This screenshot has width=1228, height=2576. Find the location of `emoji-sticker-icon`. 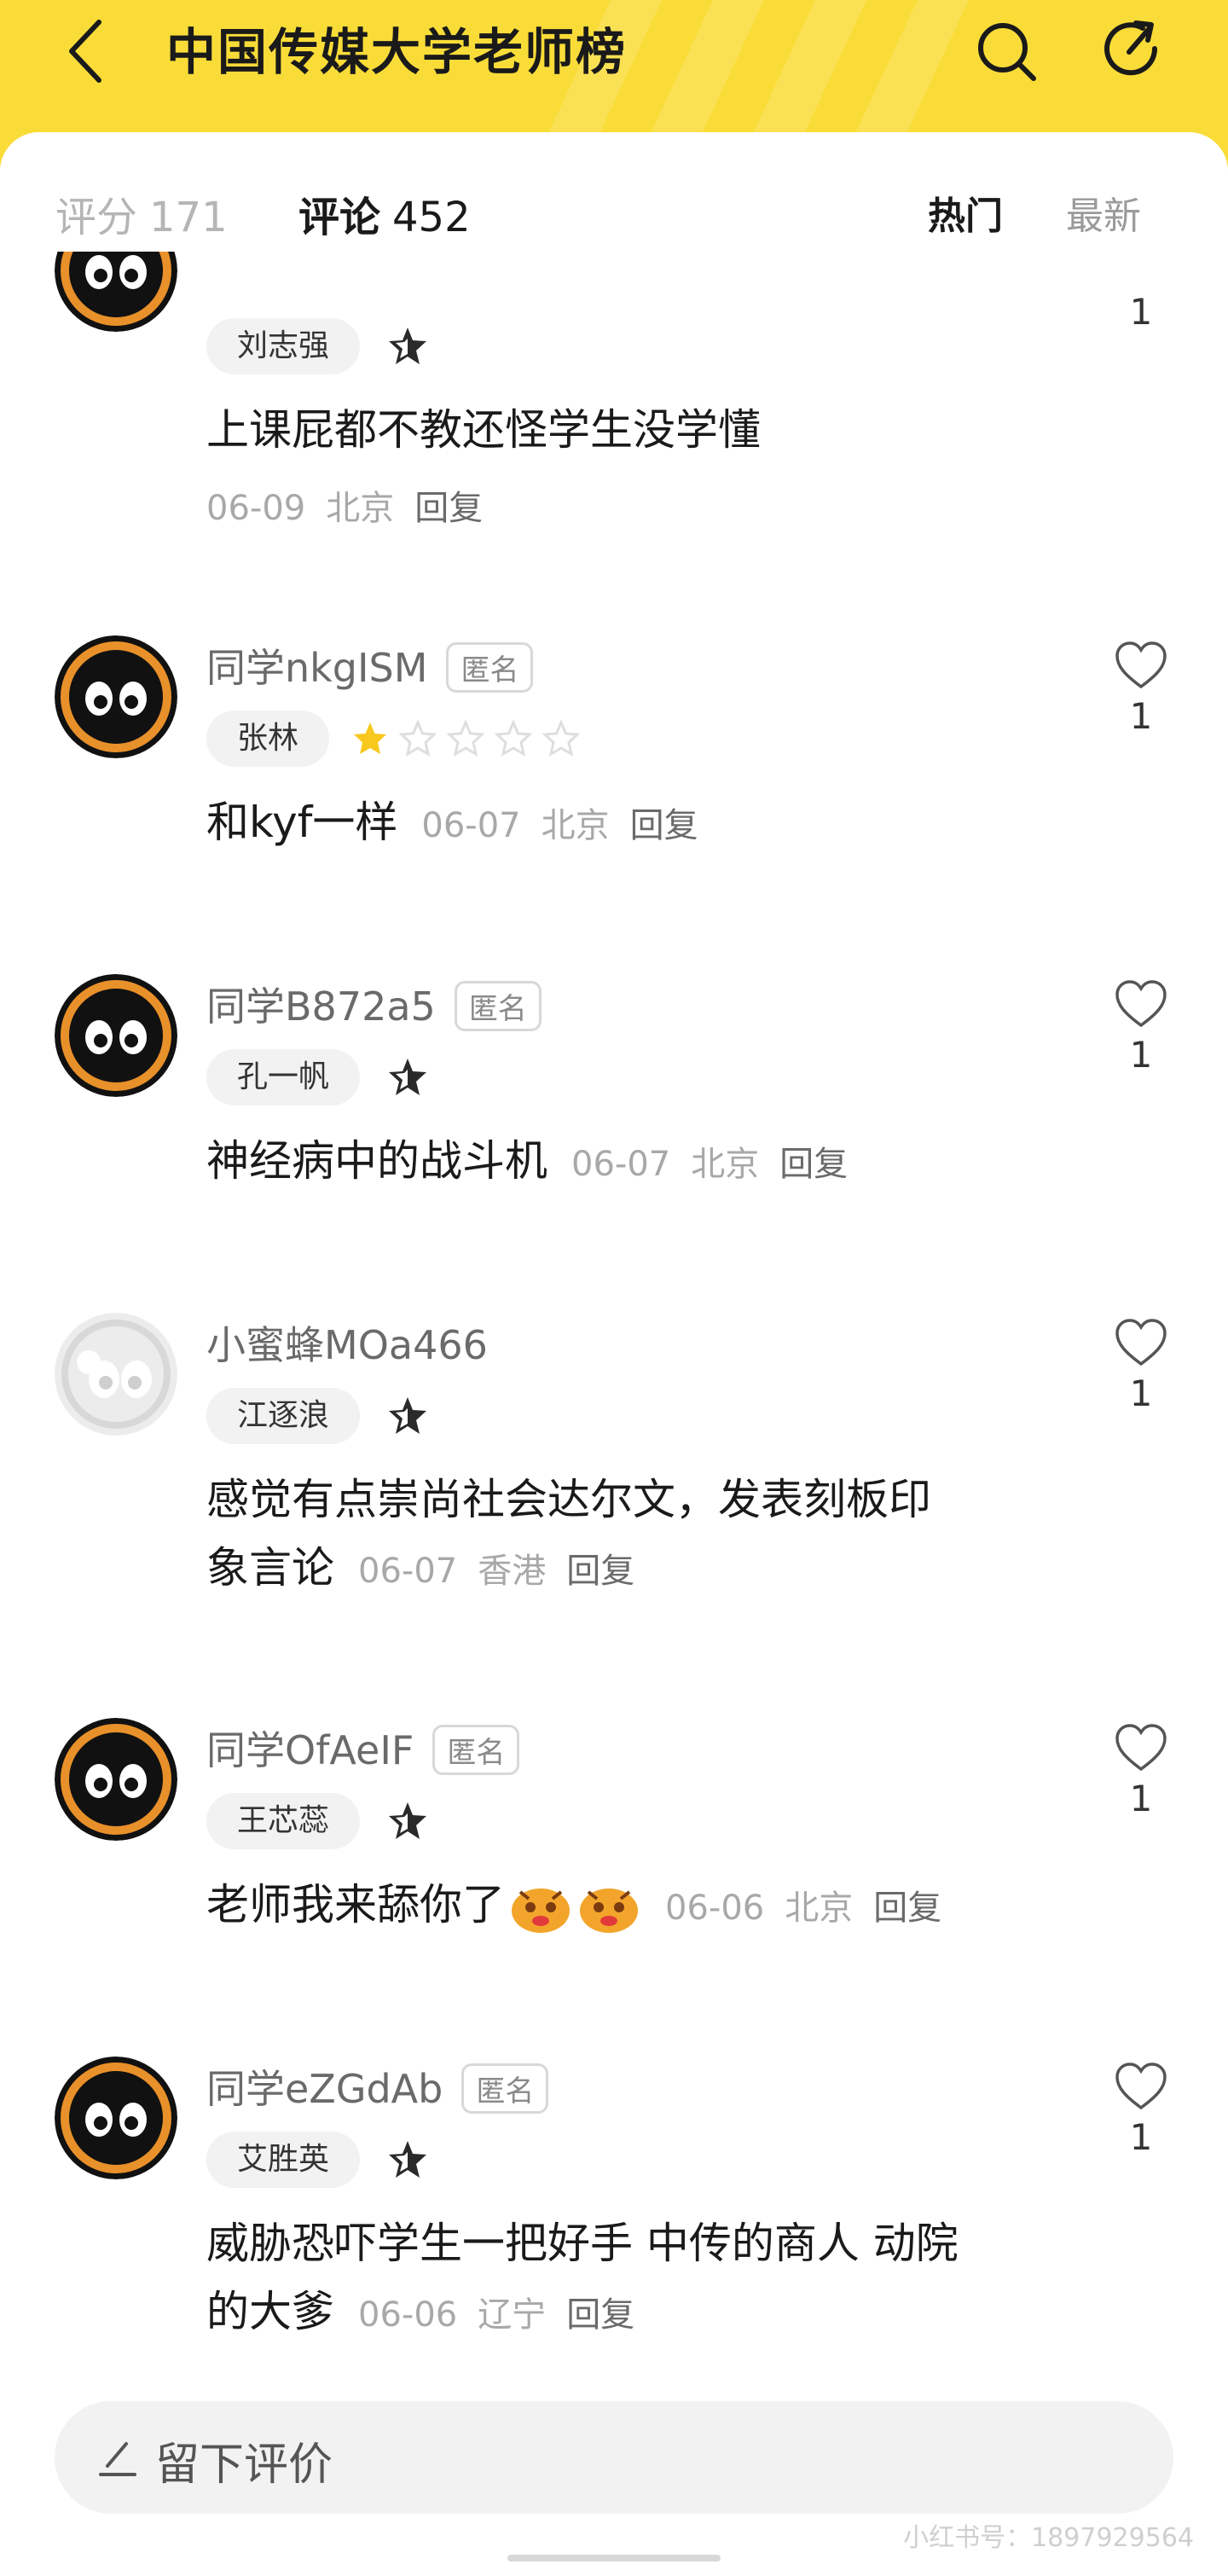

emoji-sticker-icon is located at coordinates (609, 1910).